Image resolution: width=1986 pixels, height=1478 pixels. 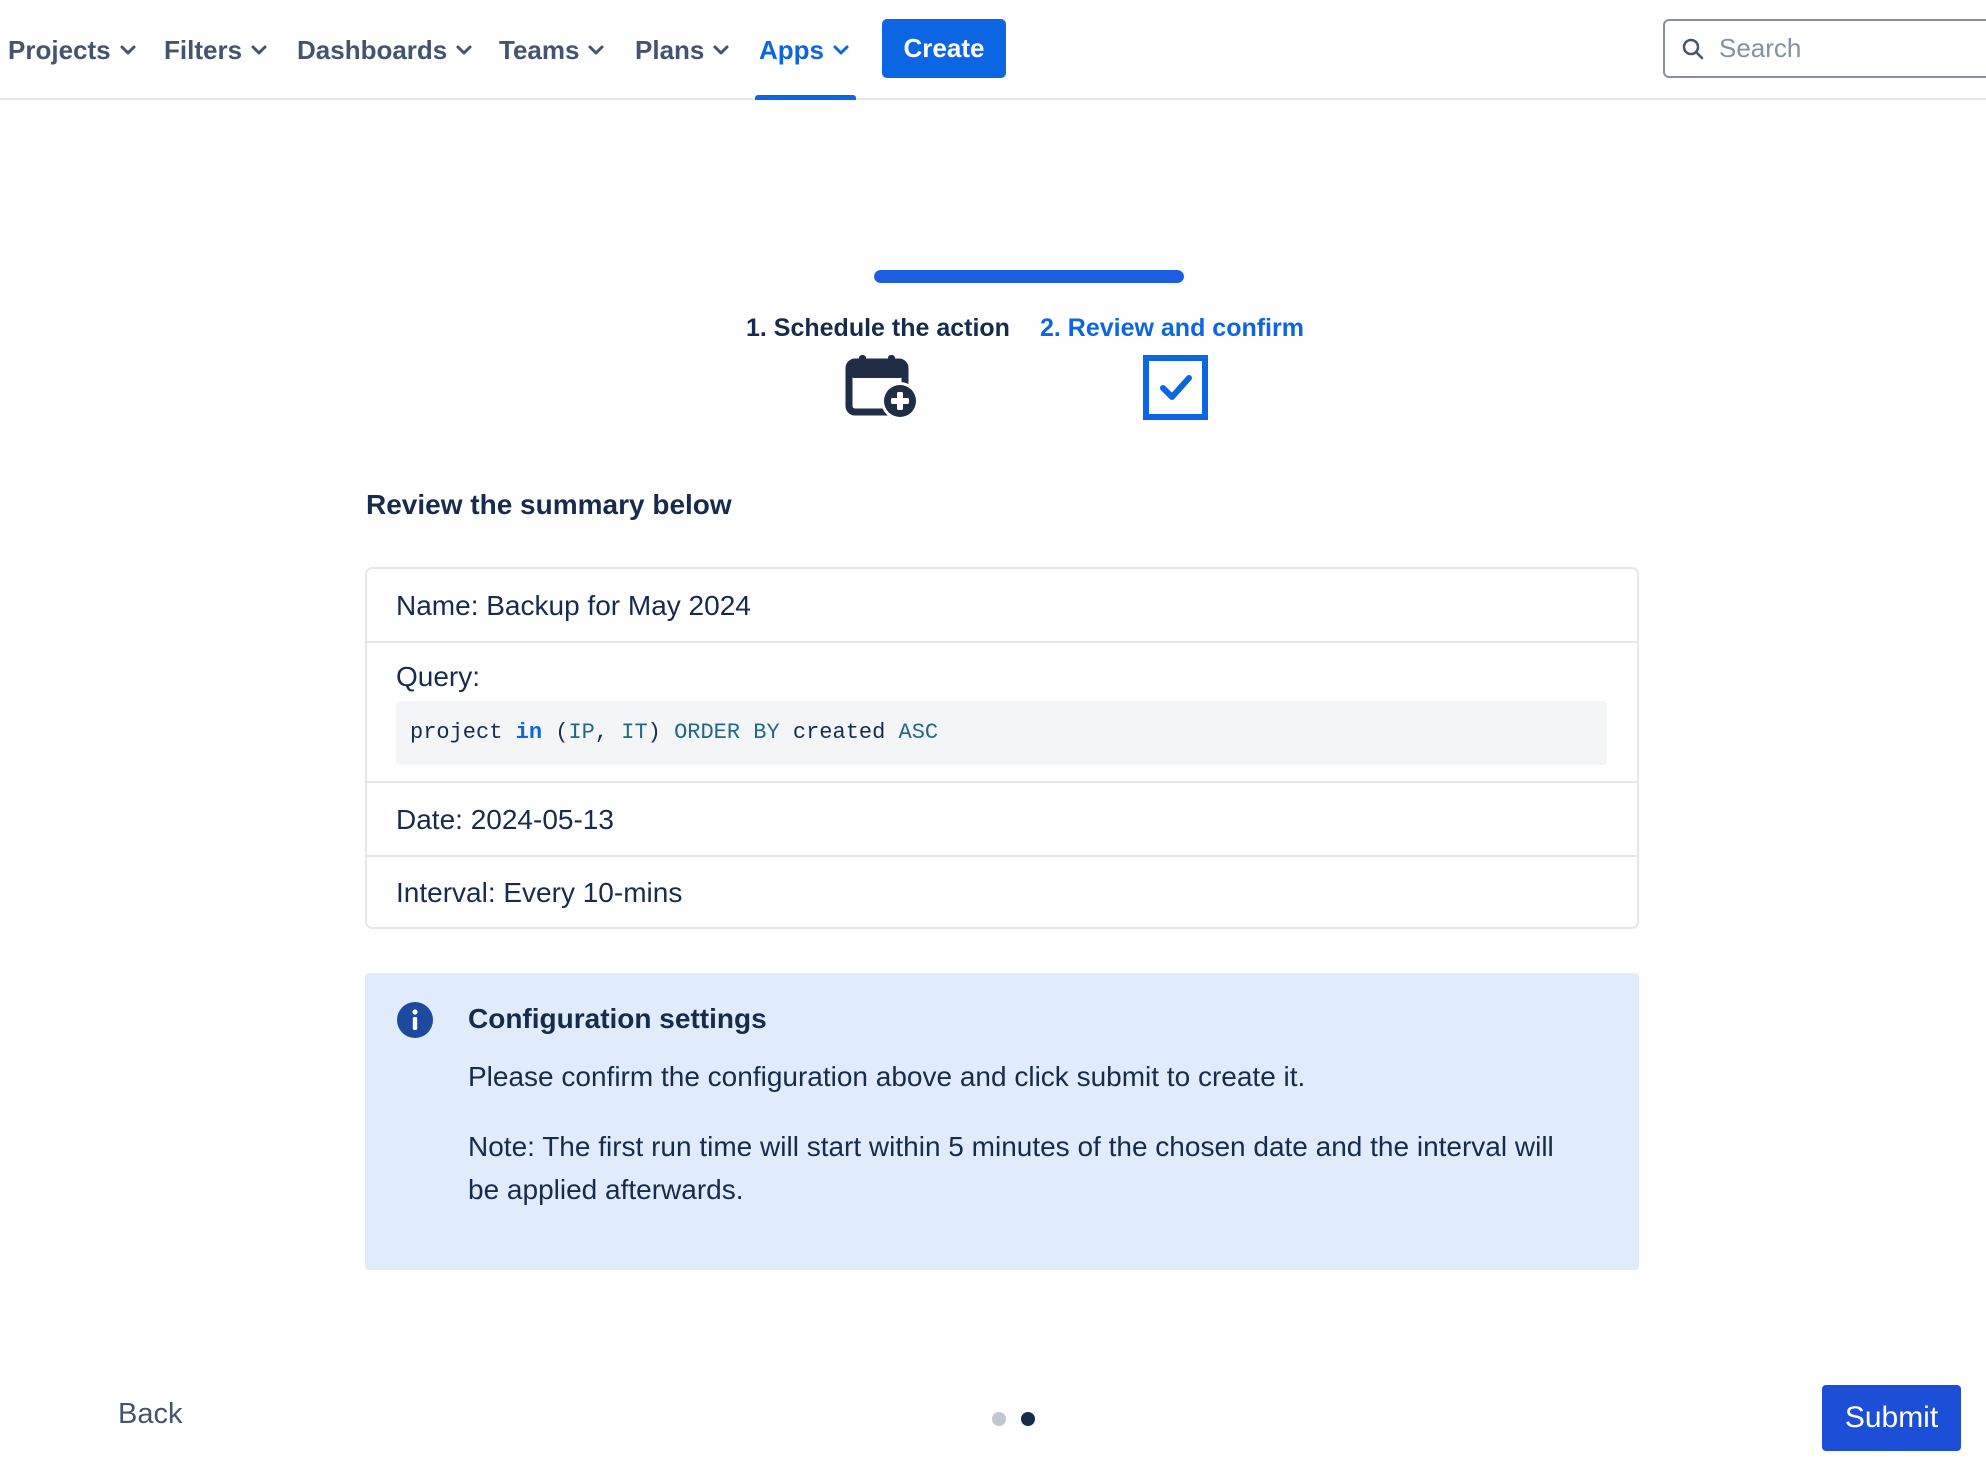 I want to click on query-operator: in, so click(x=529, y=732).